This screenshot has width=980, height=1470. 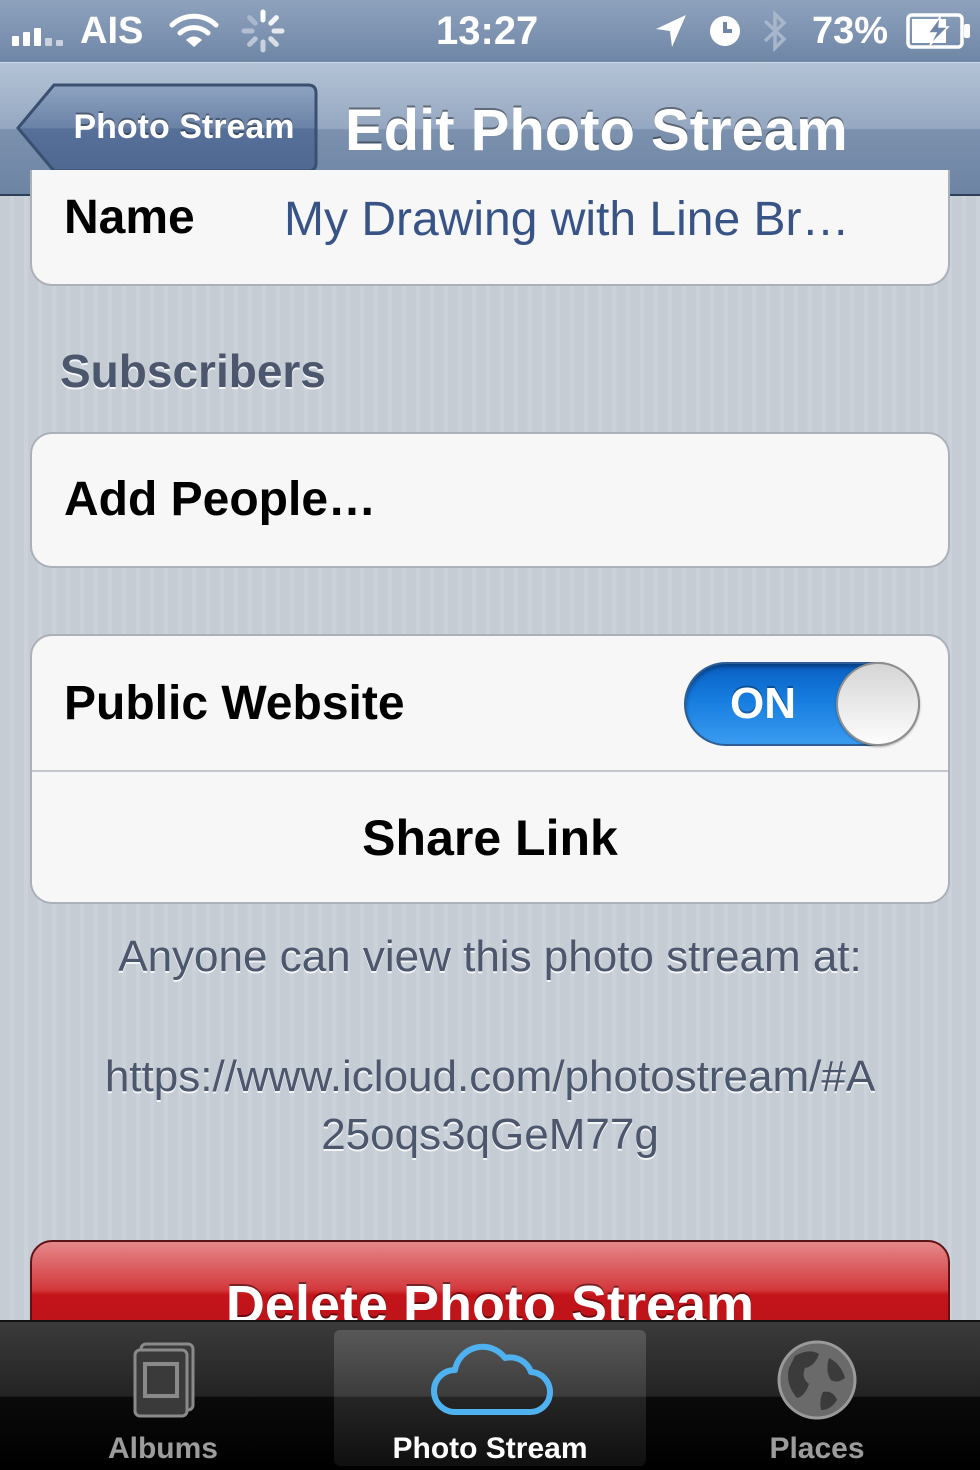 I want to click on tab-bar: Albums Photo Stream Places, so click(x=490, y=1395).